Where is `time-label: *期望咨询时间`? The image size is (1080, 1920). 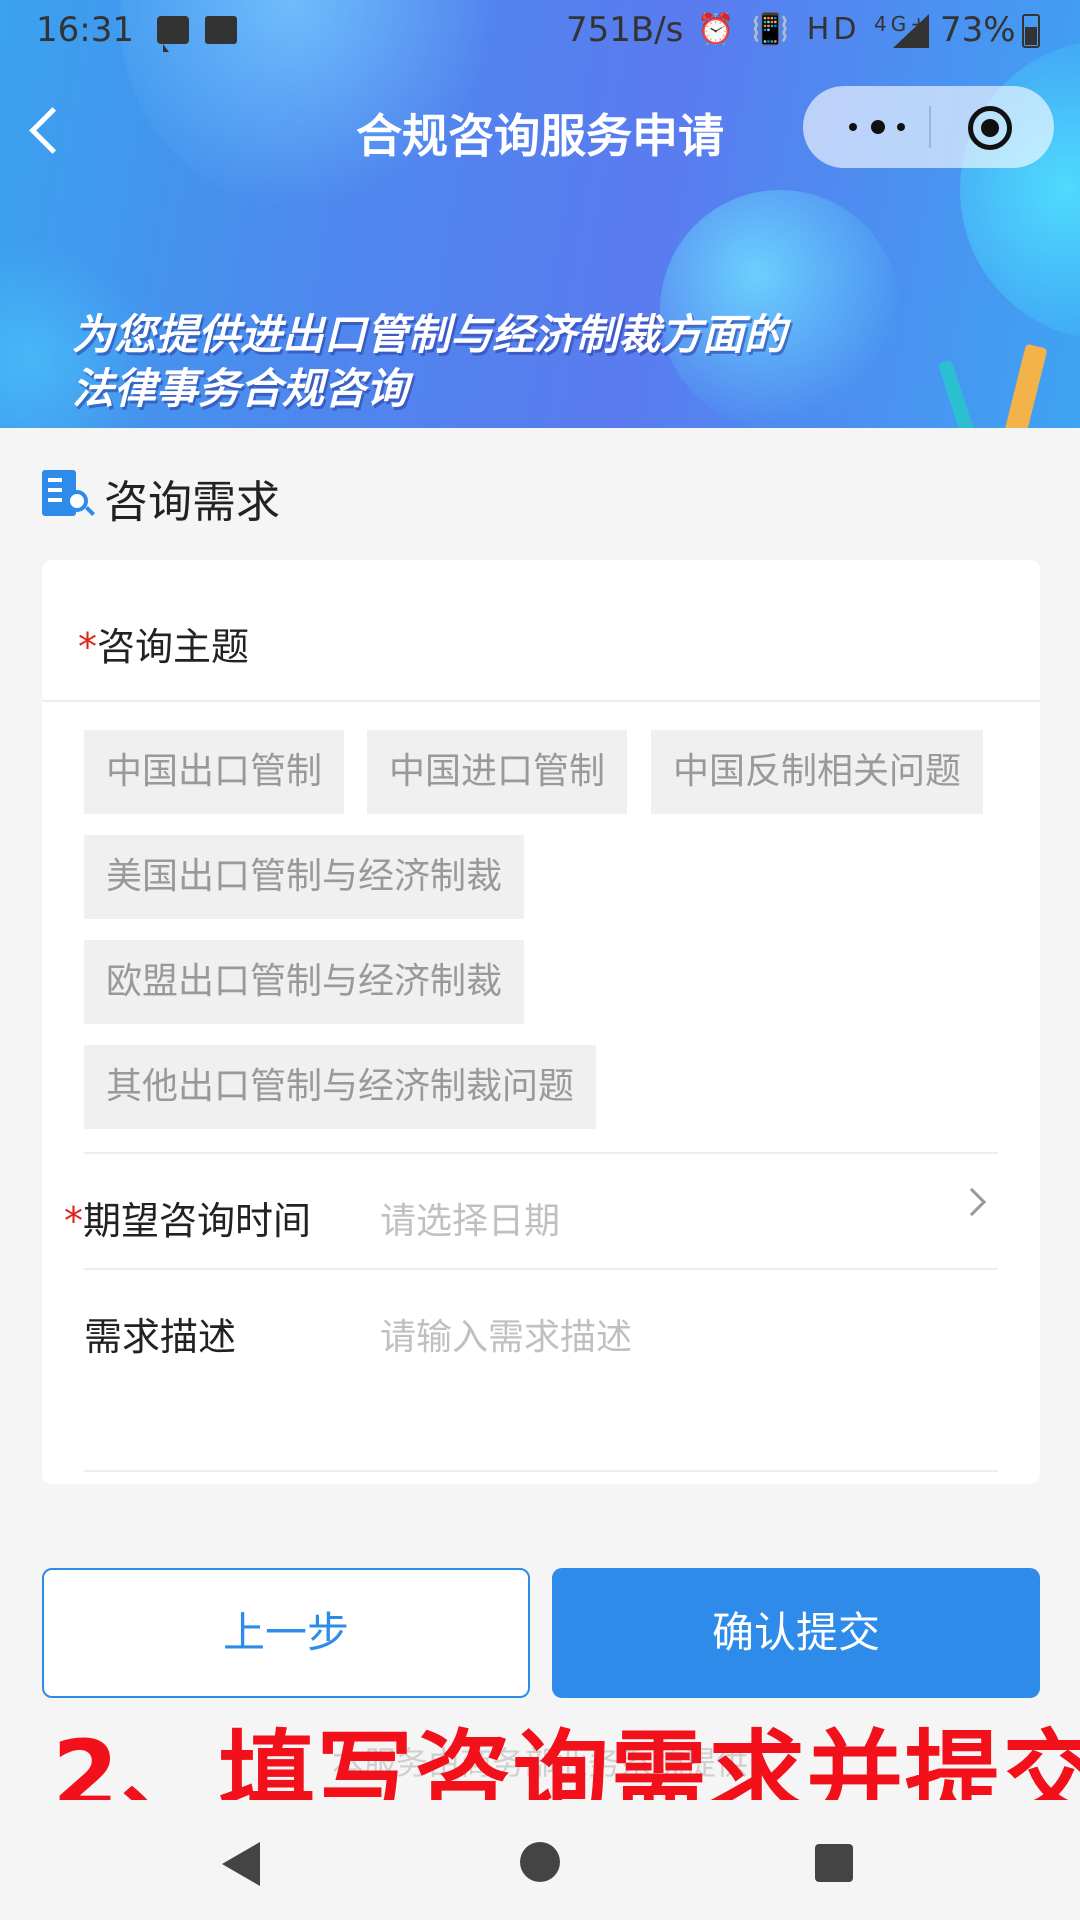
time-label: *期望咨询时间 is located at coordinates (187, 1217).